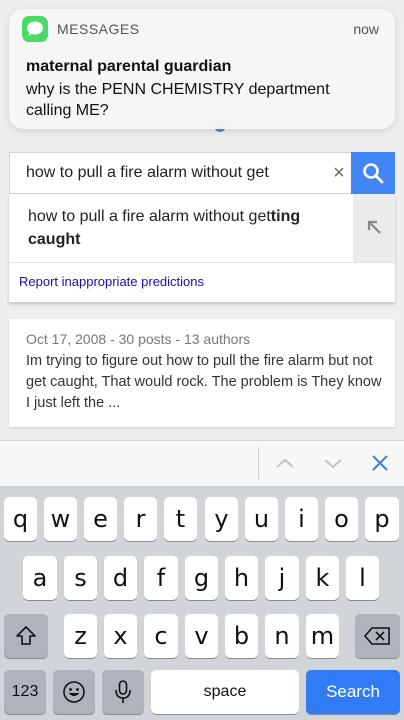  I want to click on key-o: o, so click(341, 519).